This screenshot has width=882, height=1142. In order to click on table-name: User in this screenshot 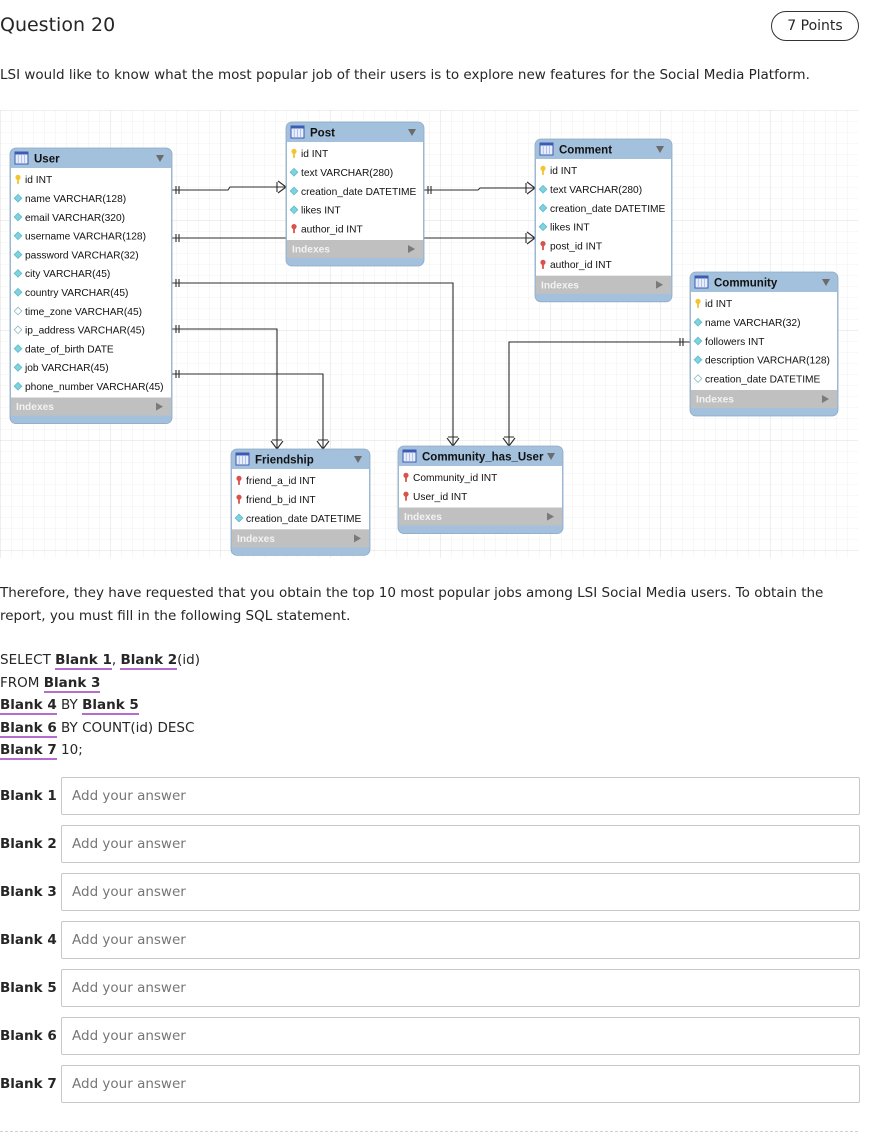, I will do `click(47, 160)`.